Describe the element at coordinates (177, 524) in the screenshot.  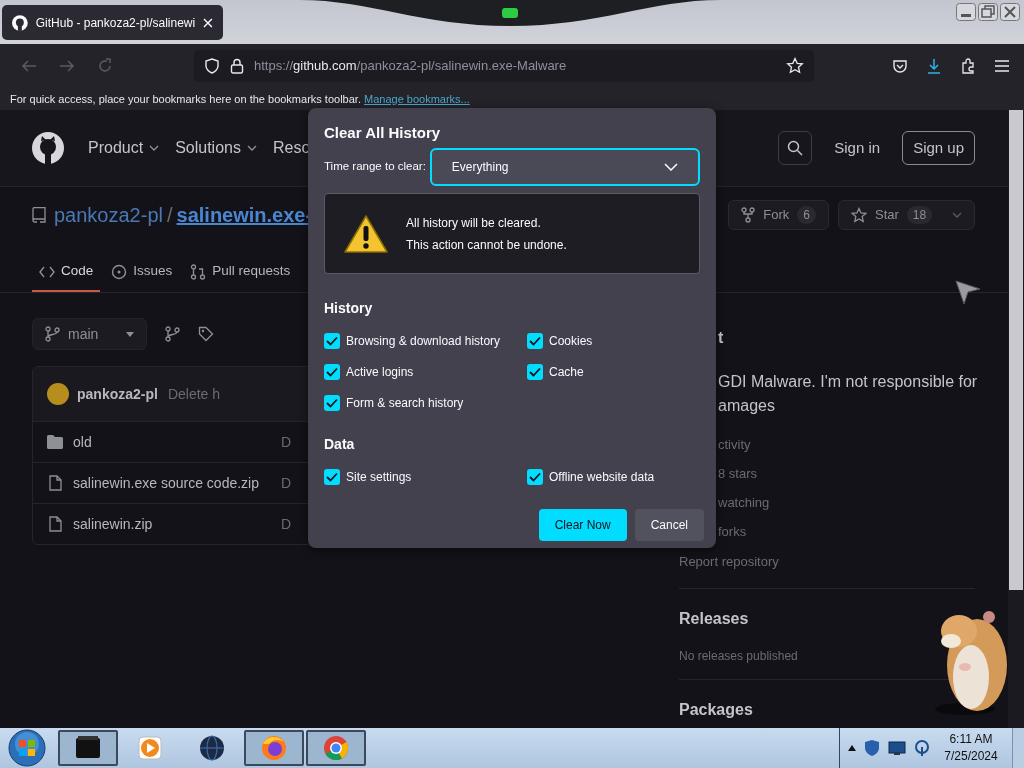
I see `file-name: salinewin.zip` at that location.